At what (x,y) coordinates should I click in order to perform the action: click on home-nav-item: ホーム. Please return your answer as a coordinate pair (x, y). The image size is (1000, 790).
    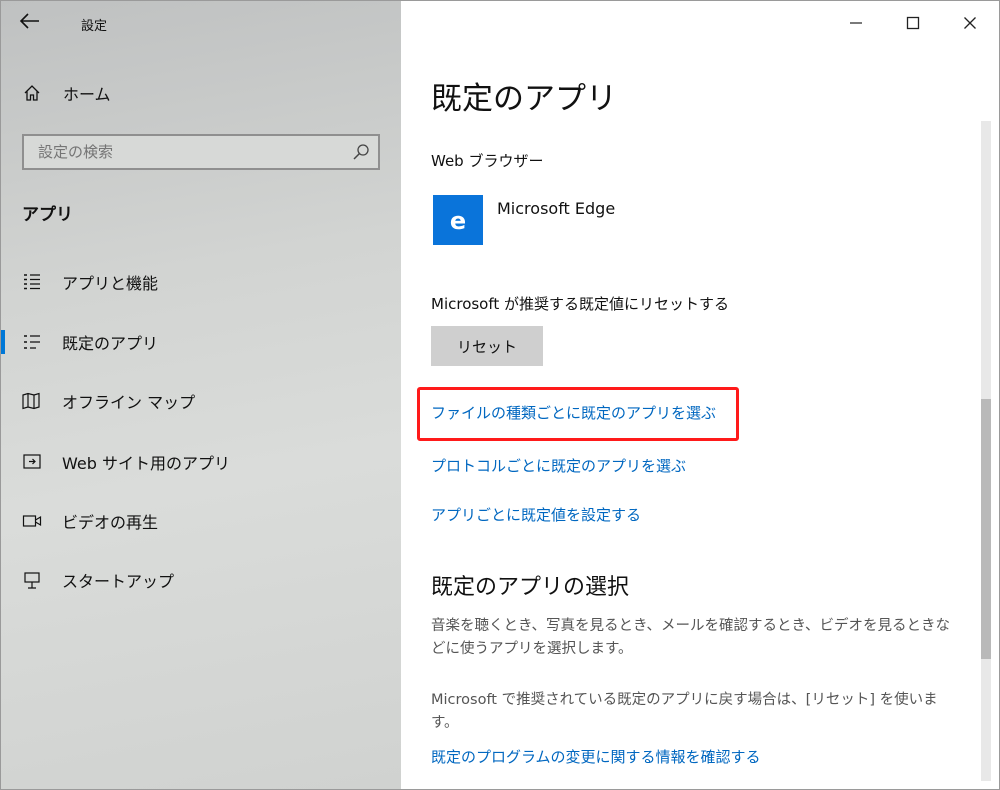
    Looking at the image, I should click on (67, 93).